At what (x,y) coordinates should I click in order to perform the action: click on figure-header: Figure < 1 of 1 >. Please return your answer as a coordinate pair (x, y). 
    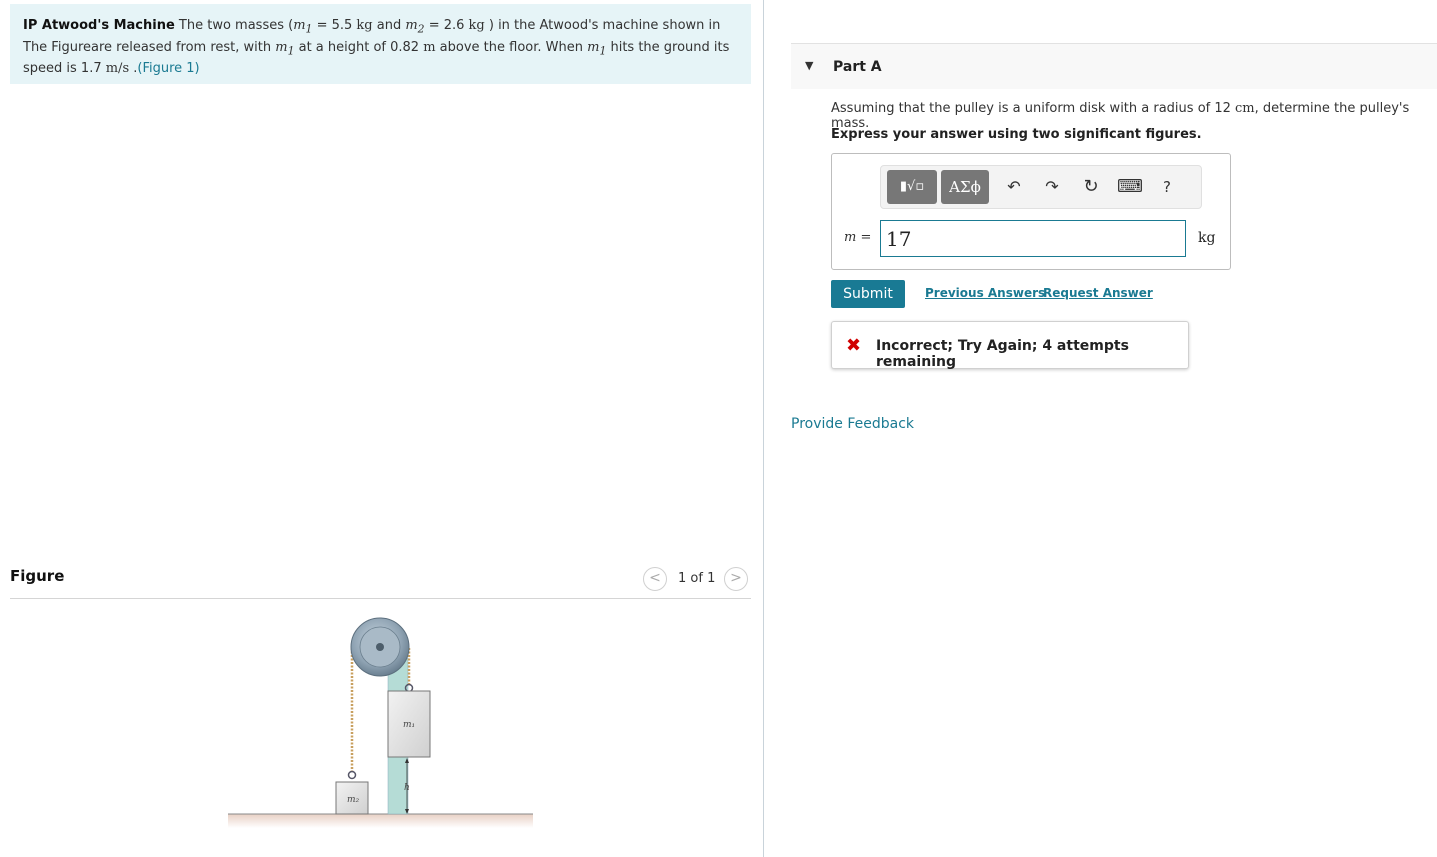
    Looking at the image, I should click on (380, 582).